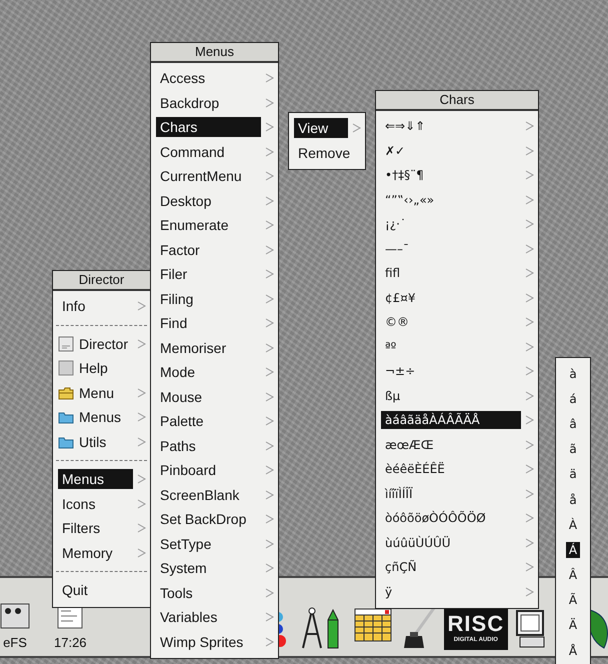 The height and width of the screenshot is (664, 608). I want to click on menu-item: Help, so click(110, 368).